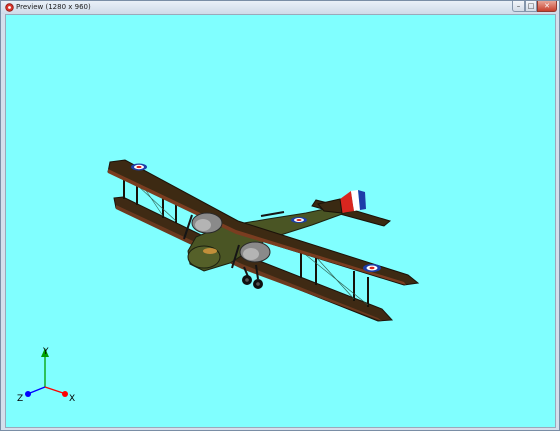 This screenshot has width=560, height=431. I want to click on maximize-icon: □, so click(531, 6).